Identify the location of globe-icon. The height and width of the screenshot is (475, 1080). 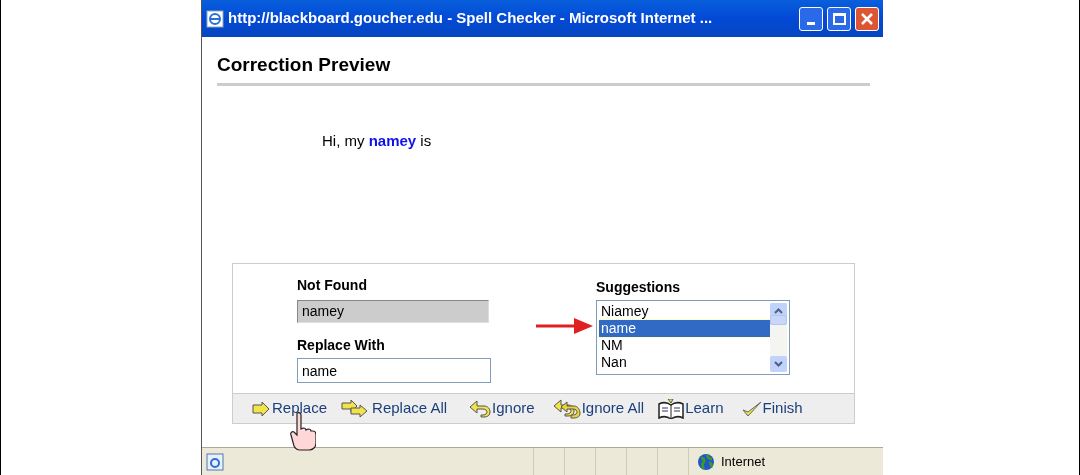
(706, 461).